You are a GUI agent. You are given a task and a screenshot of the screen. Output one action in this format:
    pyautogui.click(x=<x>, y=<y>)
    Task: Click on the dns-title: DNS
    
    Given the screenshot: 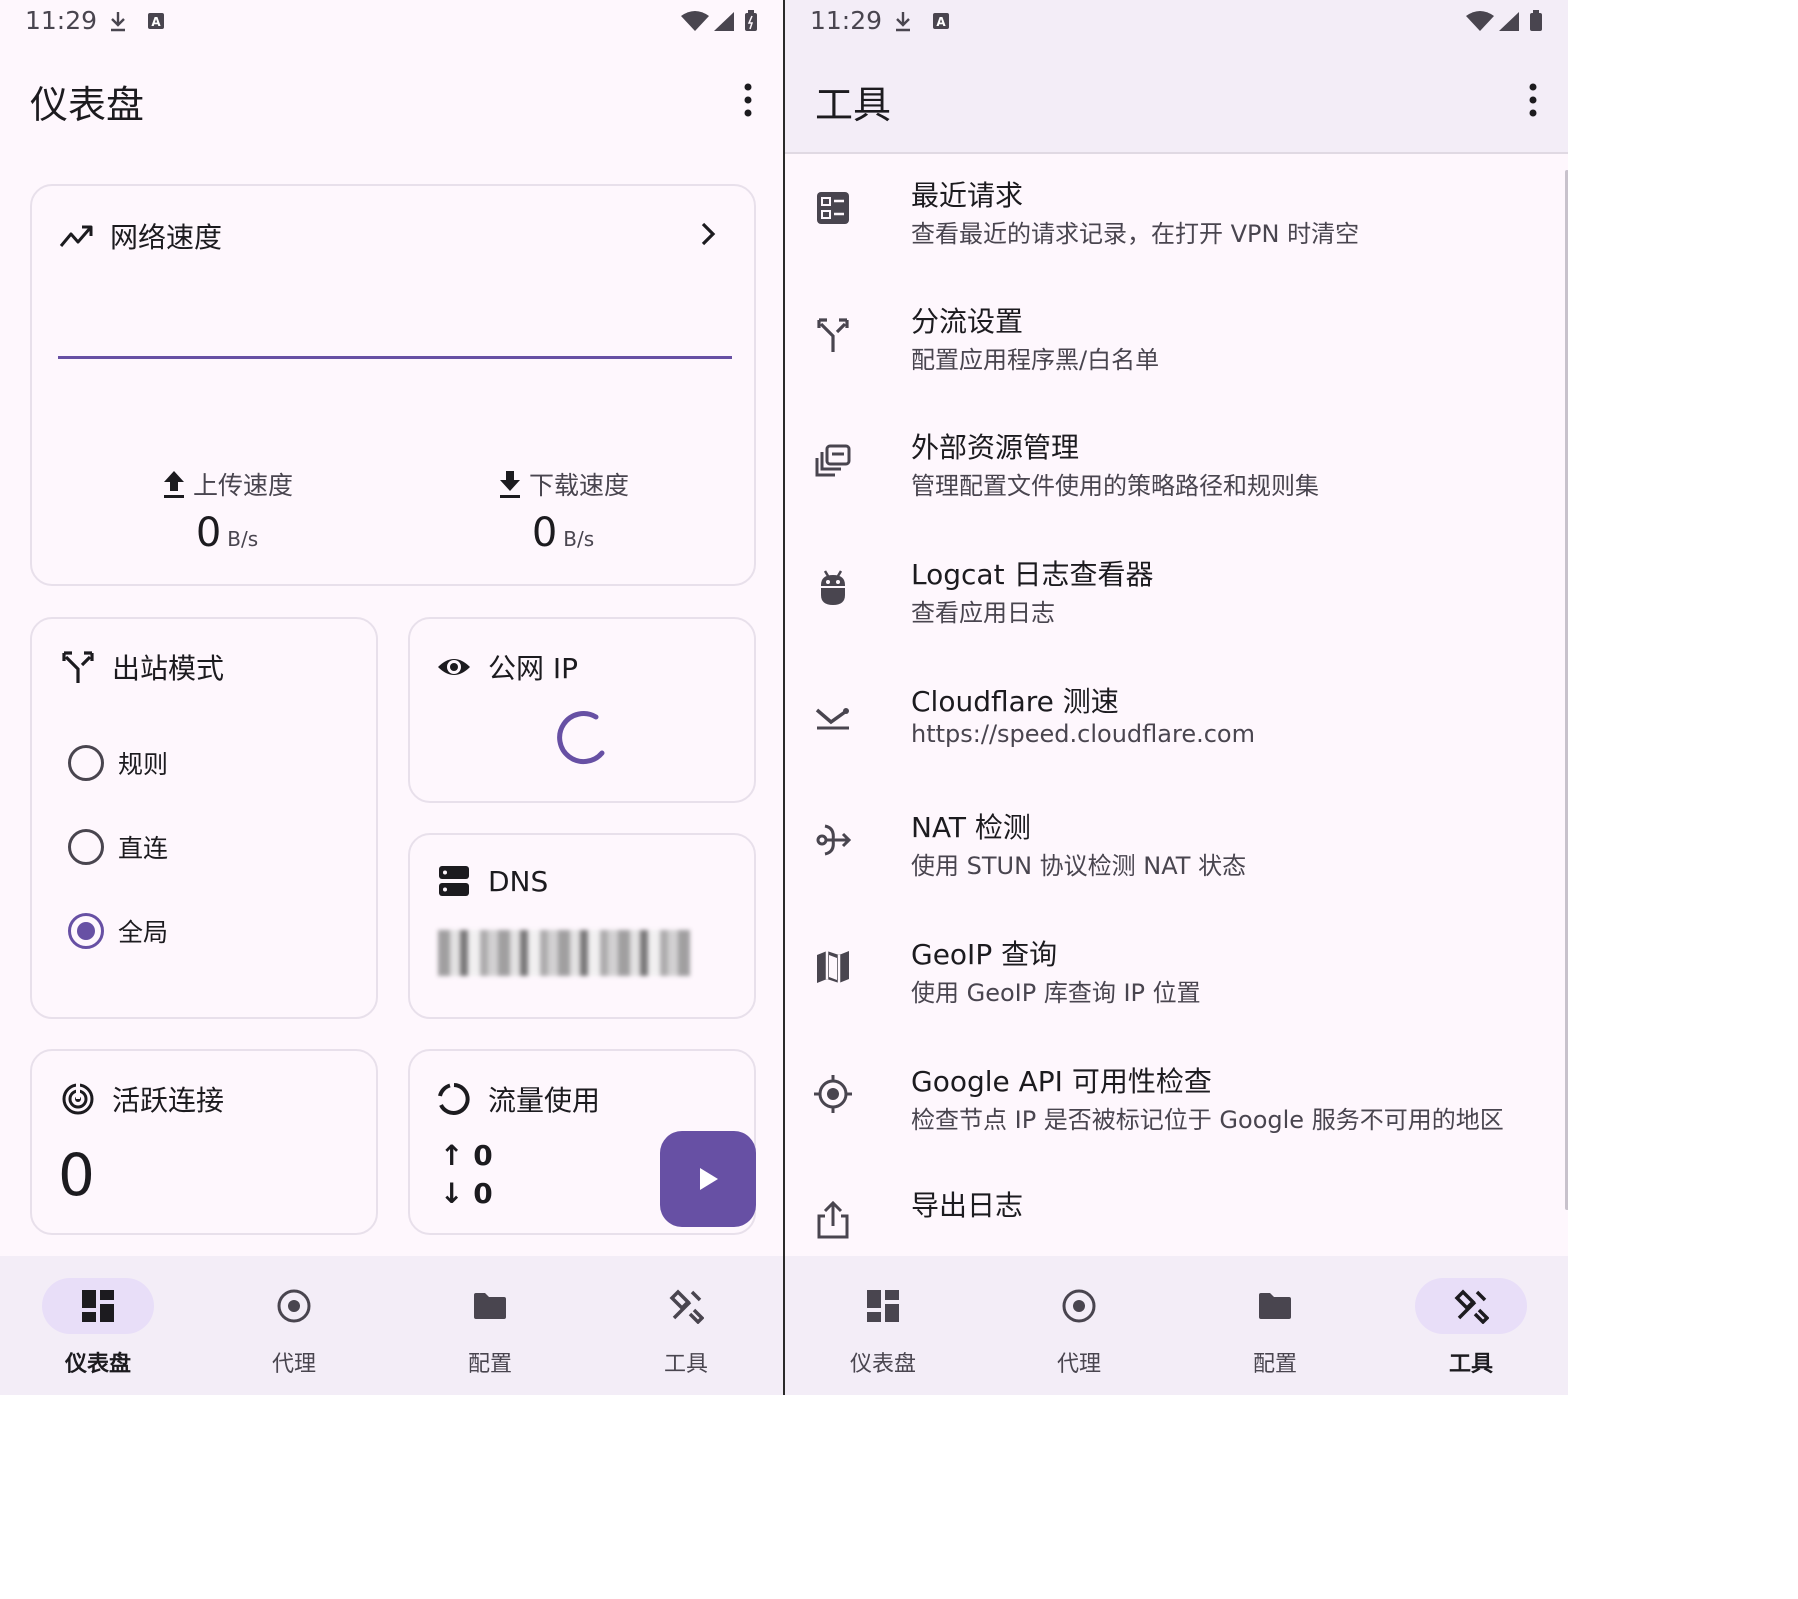 What is the action you would take?
    pyautogui.click(x=518, y=881)
    